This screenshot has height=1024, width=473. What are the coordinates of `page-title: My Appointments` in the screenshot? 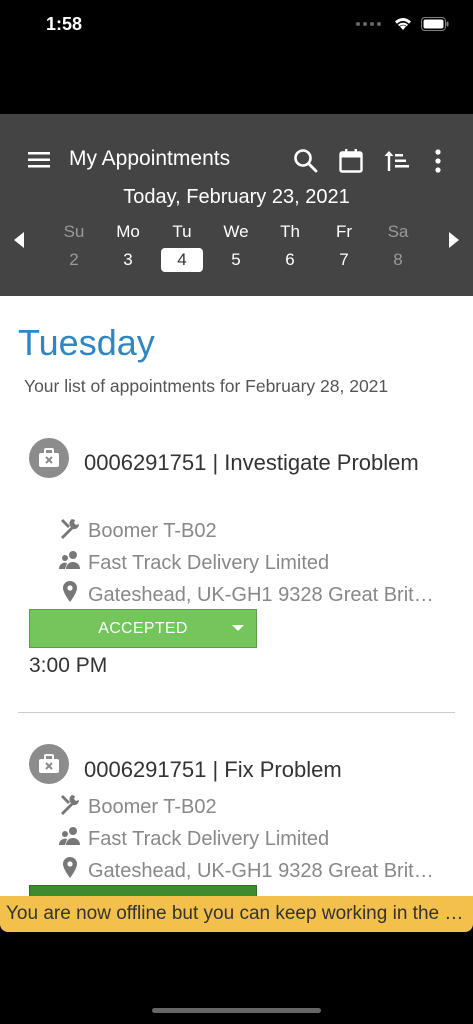 It's located at (150, 158).